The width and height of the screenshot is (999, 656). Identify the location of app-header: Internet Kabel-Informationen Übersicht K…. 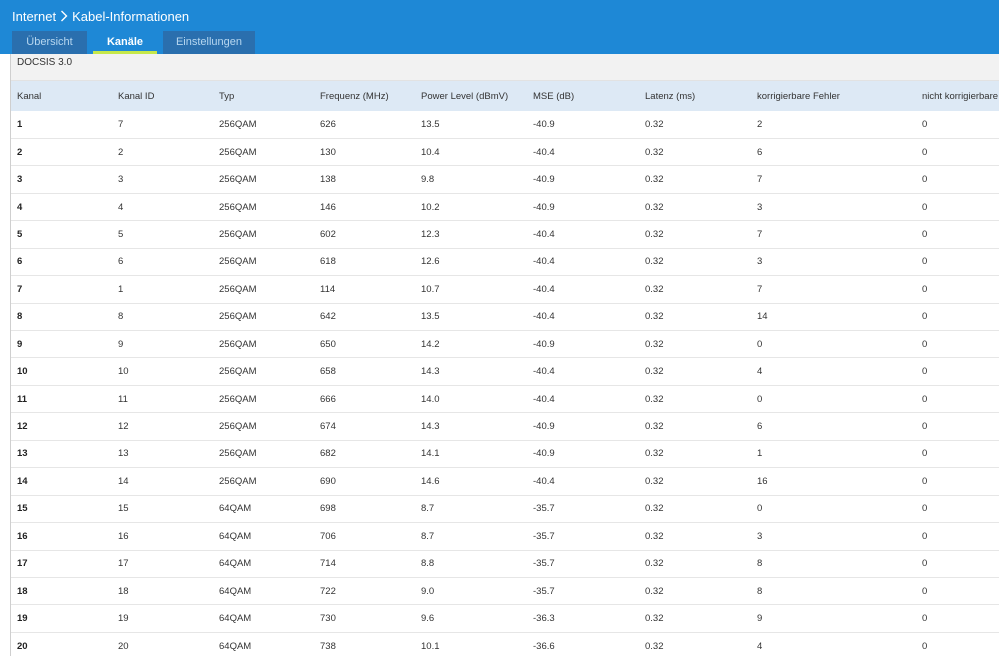
(499, 27).